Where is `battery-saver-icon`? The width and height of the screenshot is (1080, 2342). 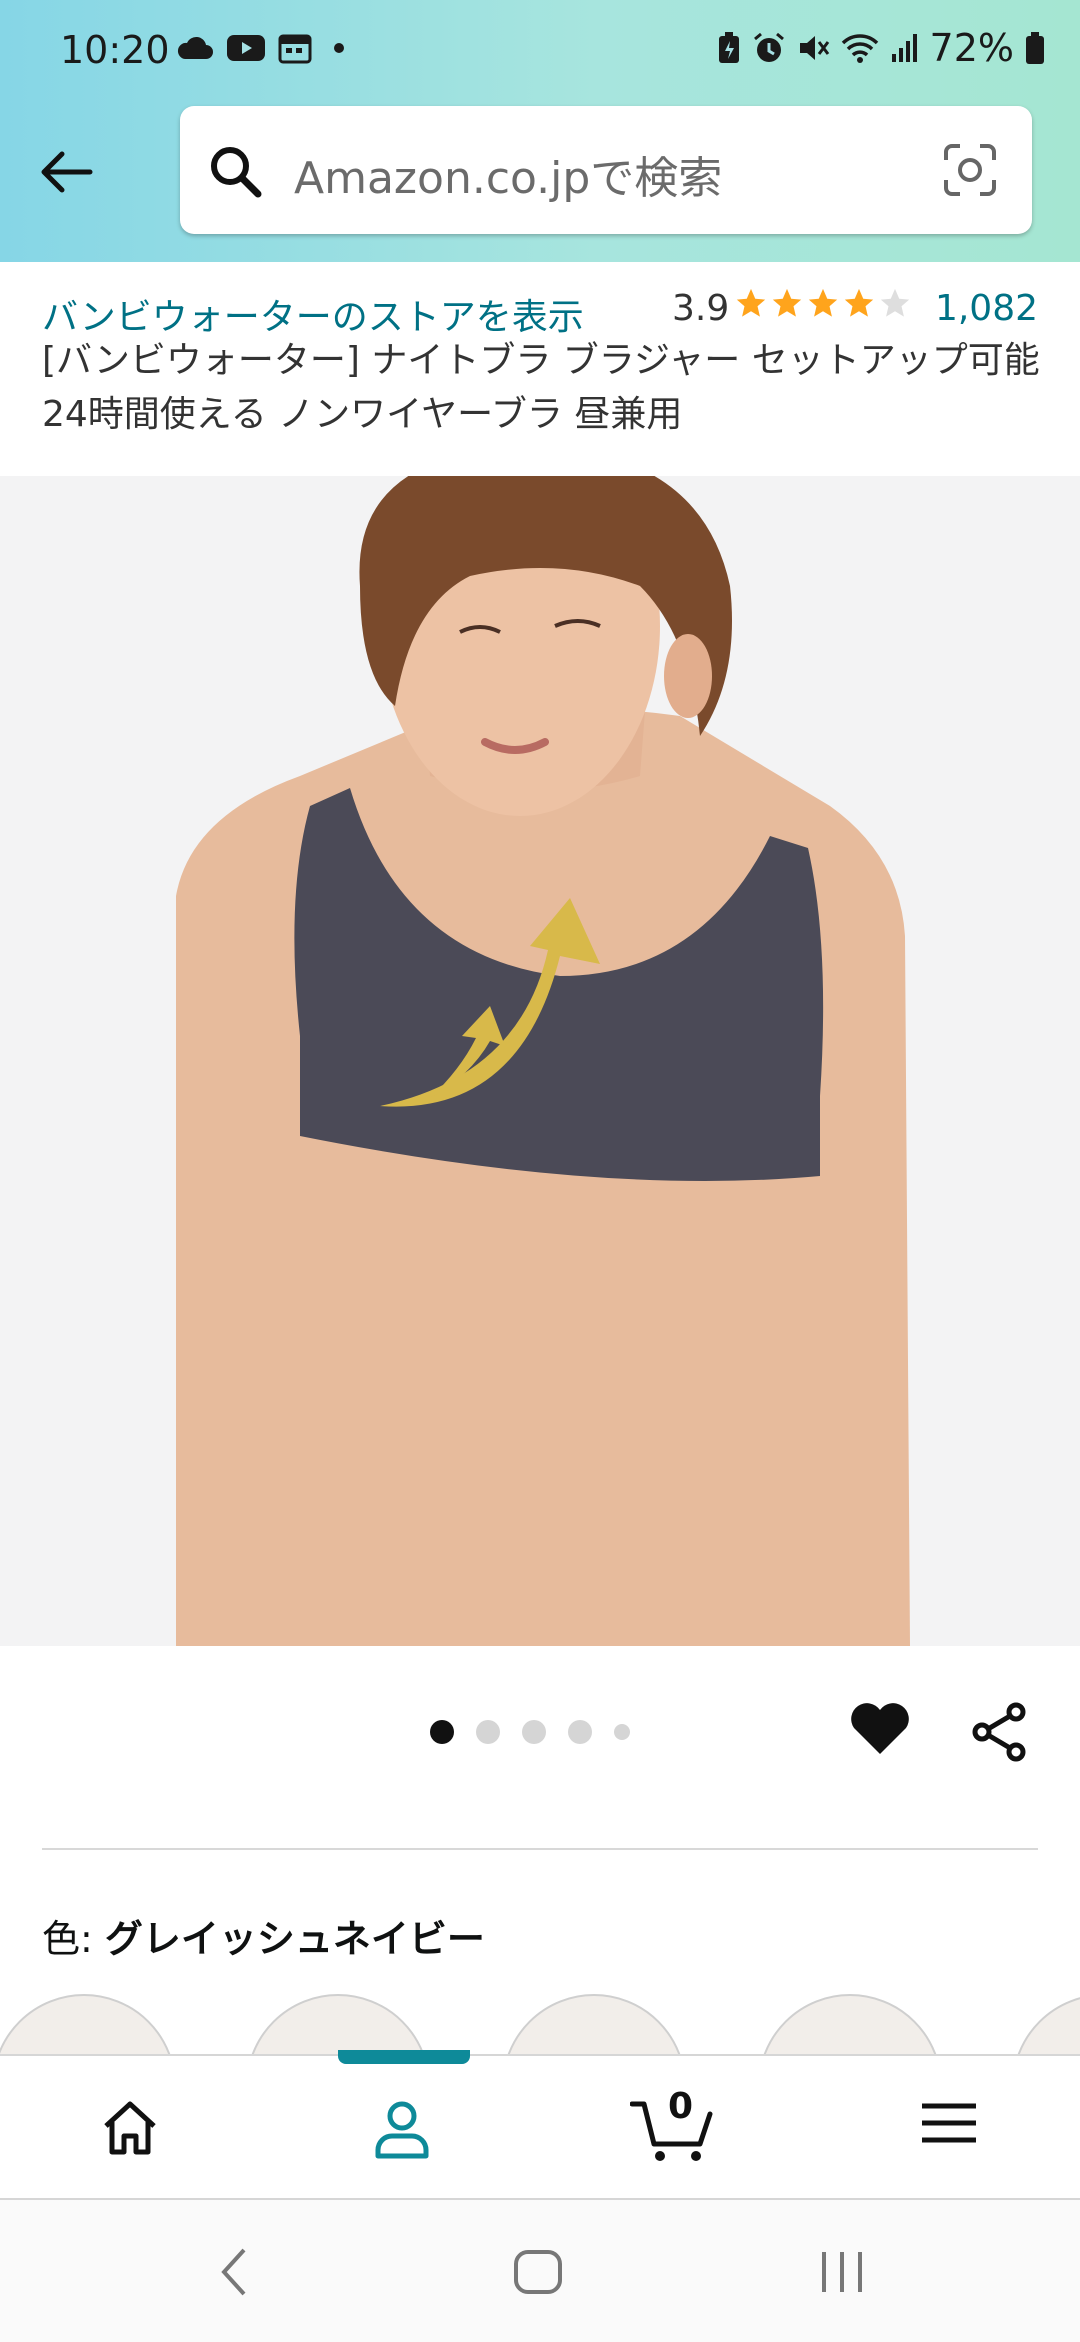 battery-saver-icon is located at coordinates (728, 47).